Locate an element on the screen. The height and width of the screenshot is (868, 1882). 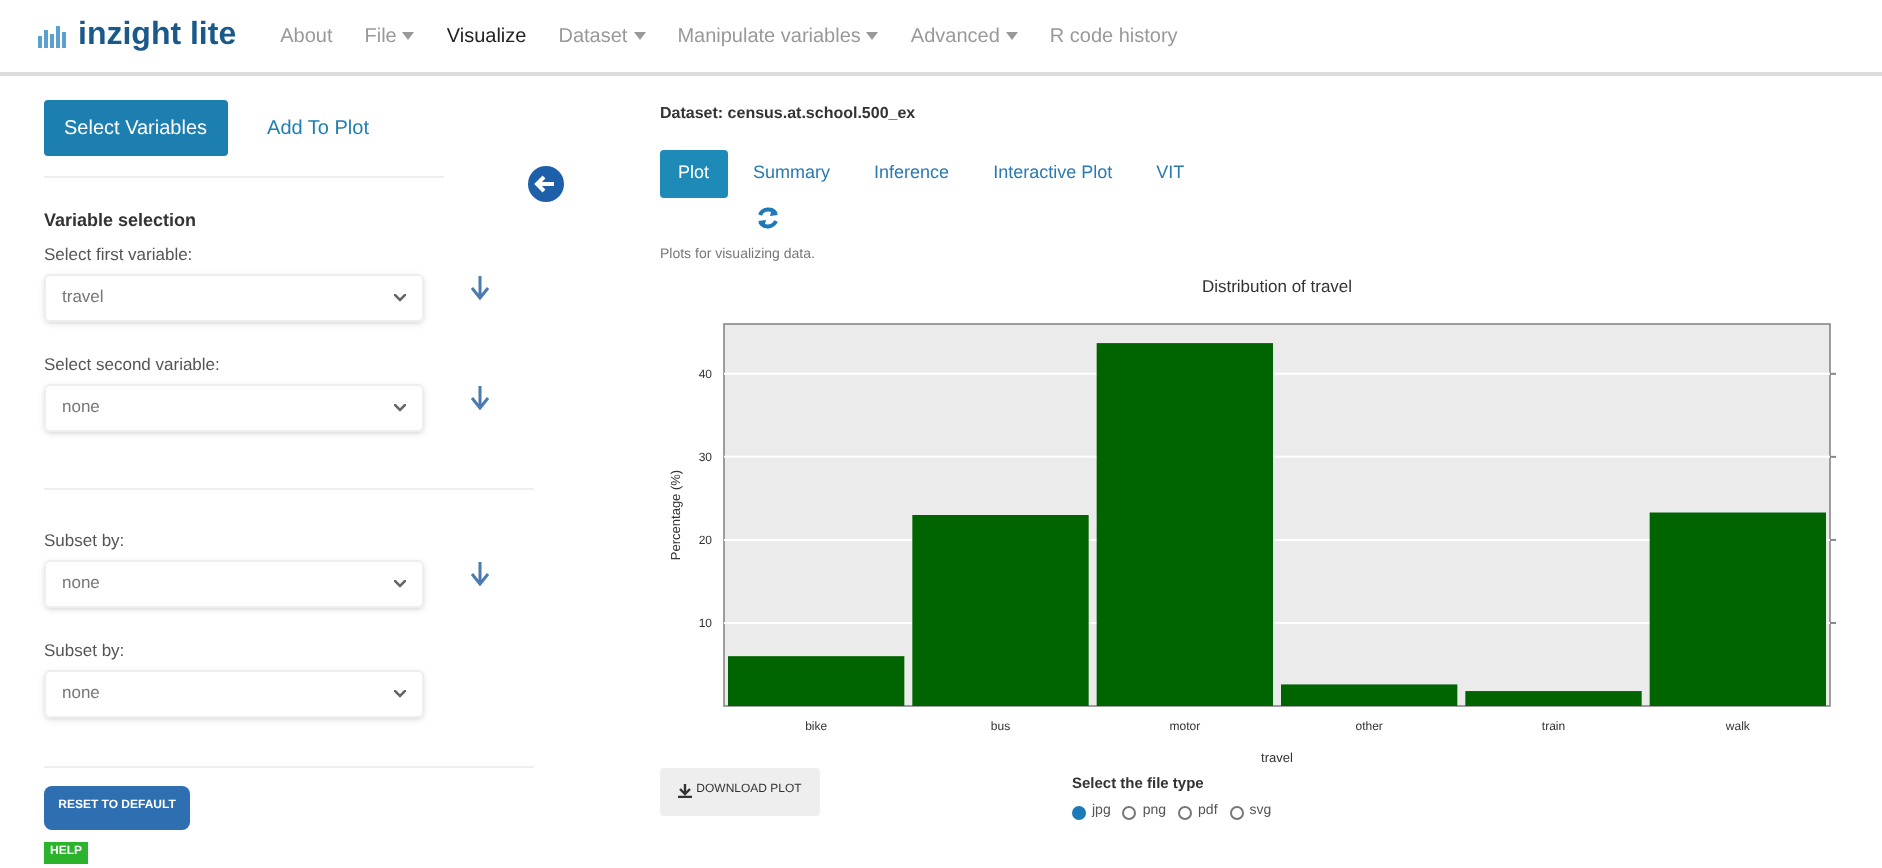
select-dropdown: travel is located at coordinates (234, 297).